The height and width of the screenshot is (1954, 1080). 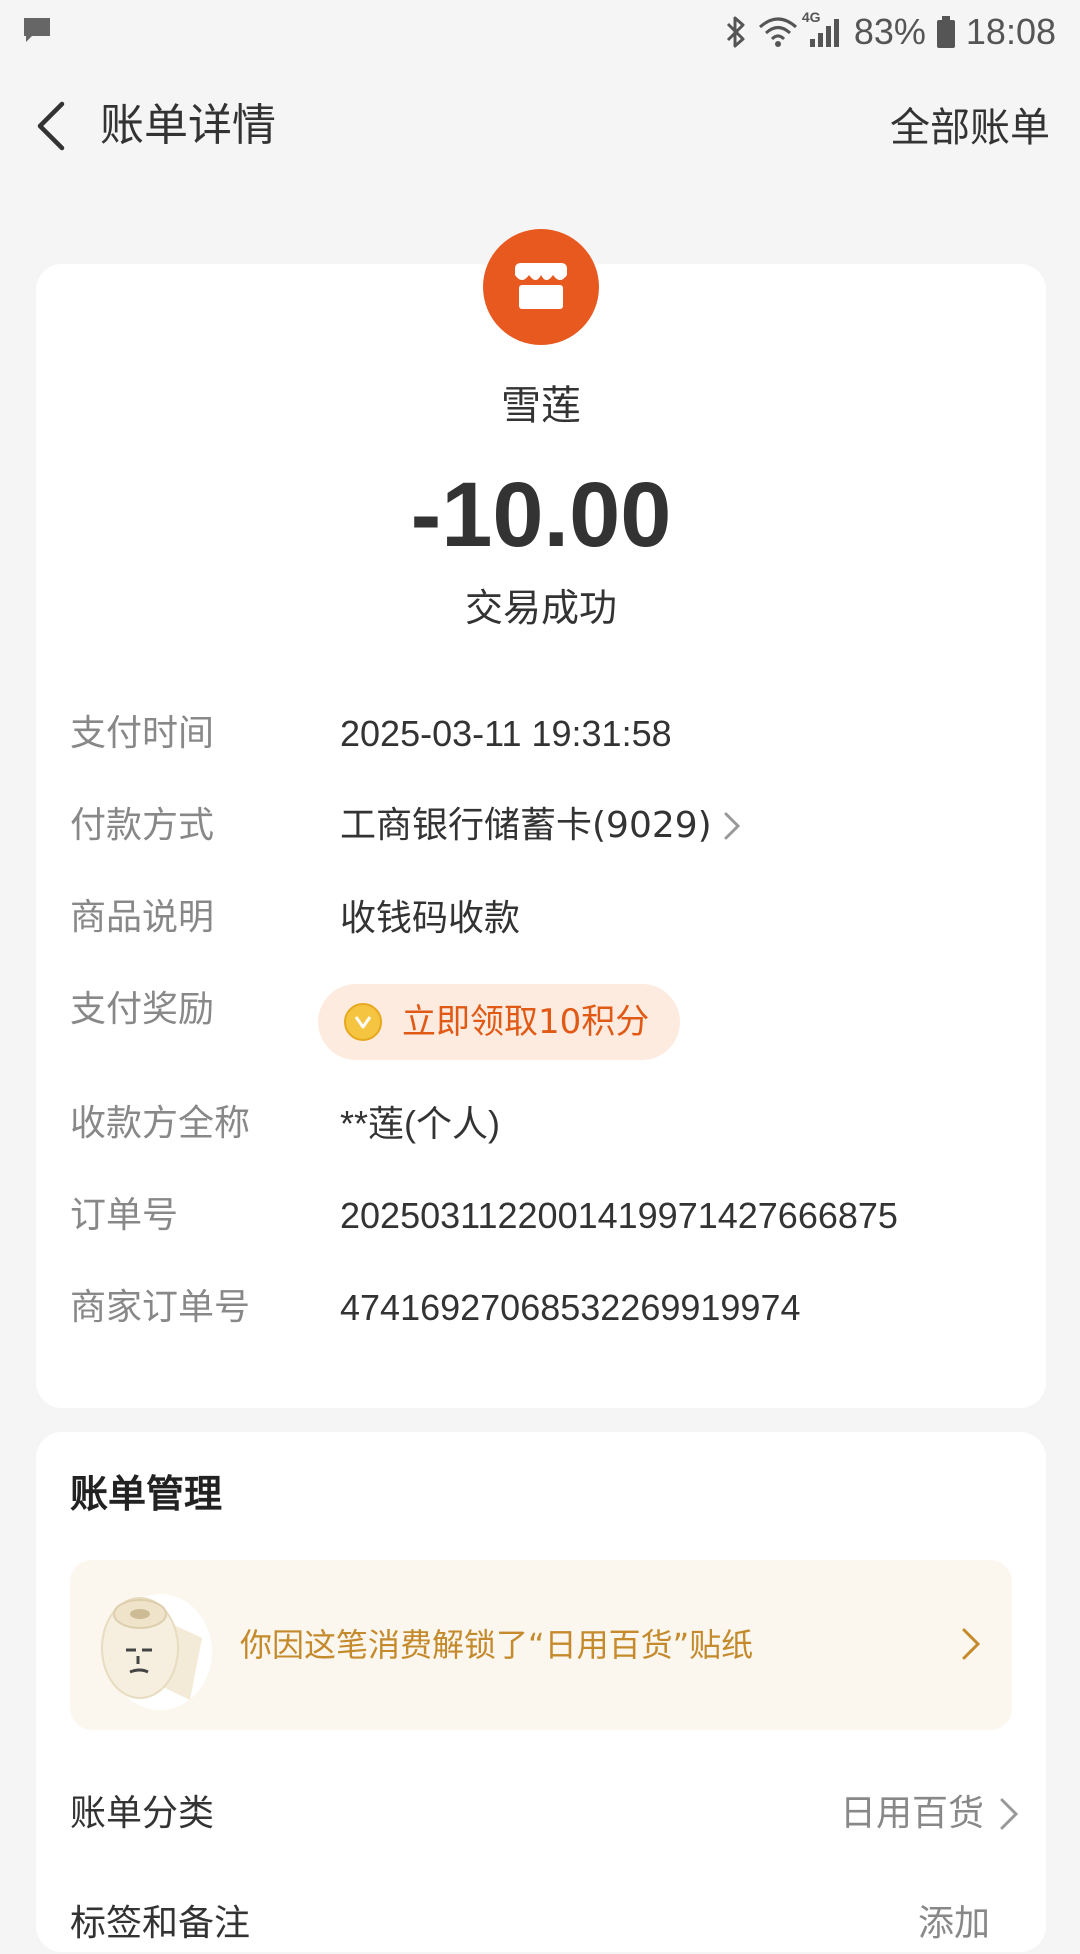 I want to click on battery-icon, so click(x=946, y=32).